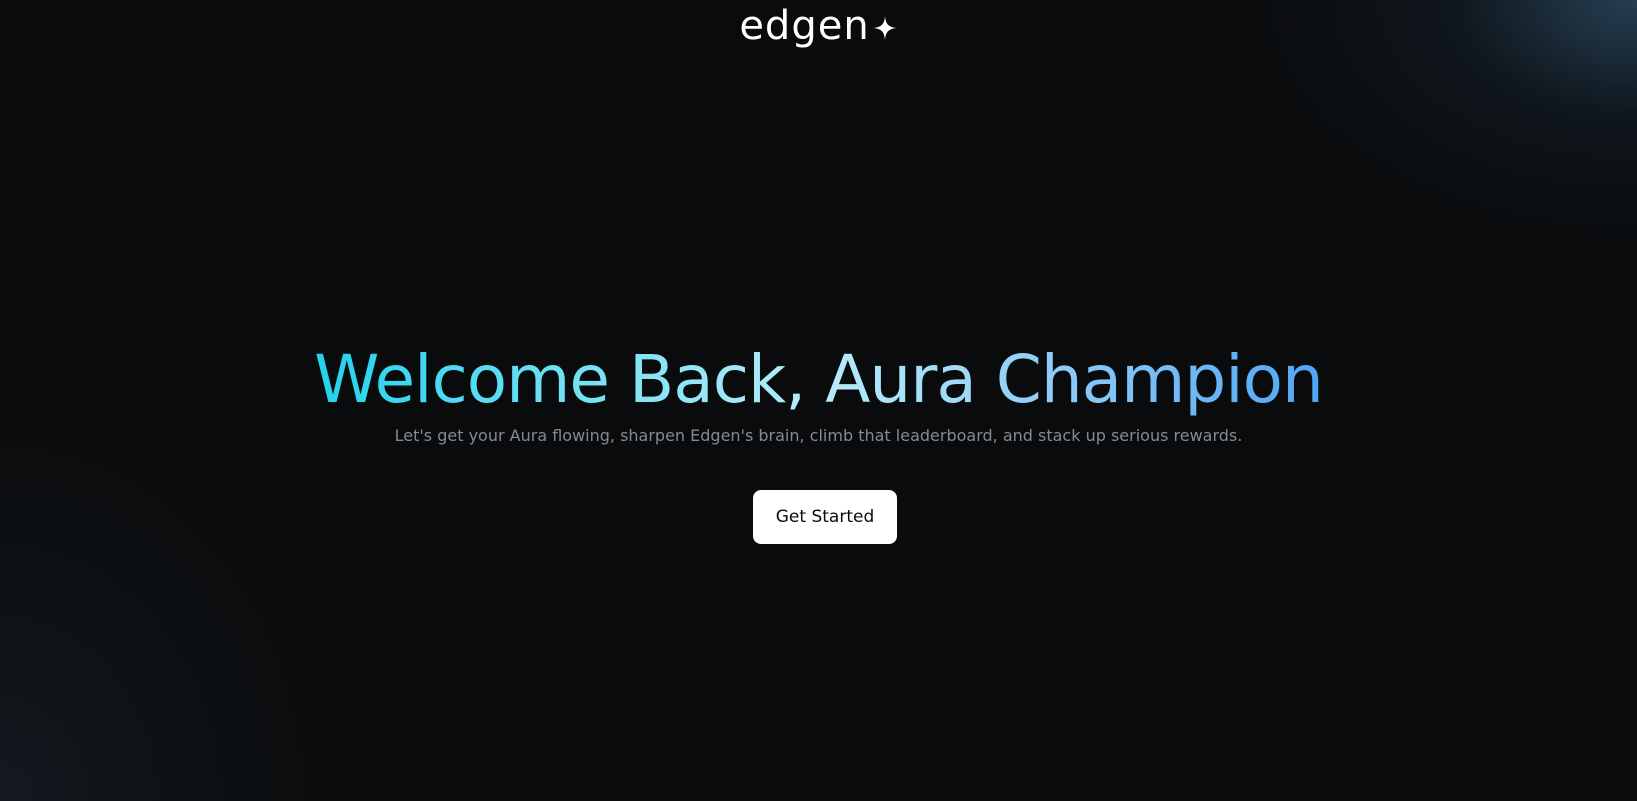  What do you see at coordinates (819, 380) in the screenshot?
I see `page-title: Welcome Back, Aura Champion` at bounding box center [819, 380].